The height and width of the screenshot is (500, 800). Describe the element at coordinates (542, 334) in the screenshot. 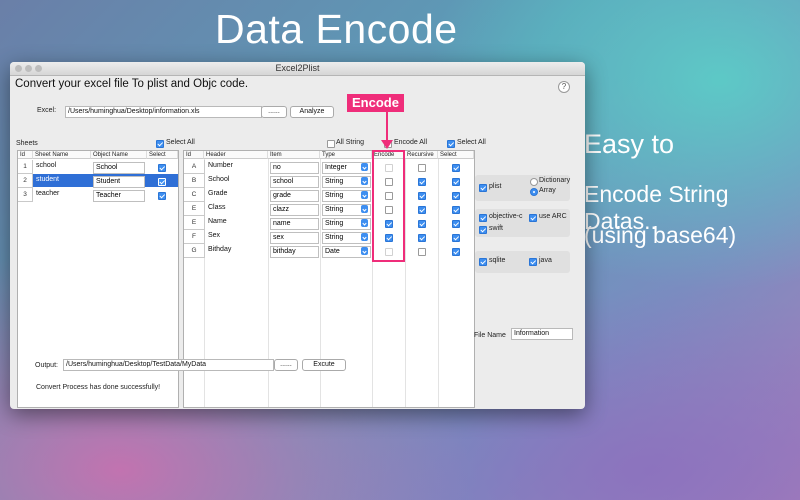

I see `file-name-field: Information` at that location.